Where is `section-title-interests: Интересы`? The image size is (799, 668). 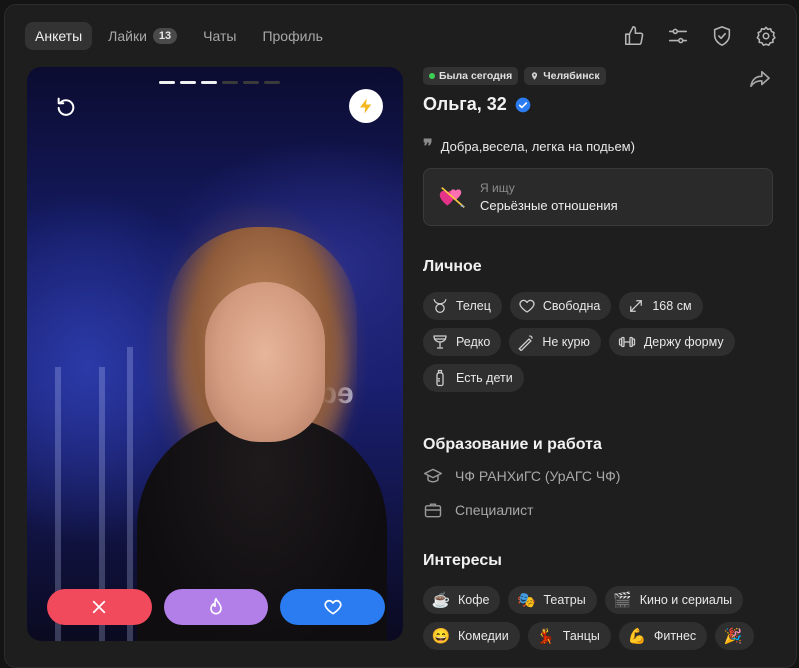 section-title-interests: Интересы is located at coordinates (462, 560).